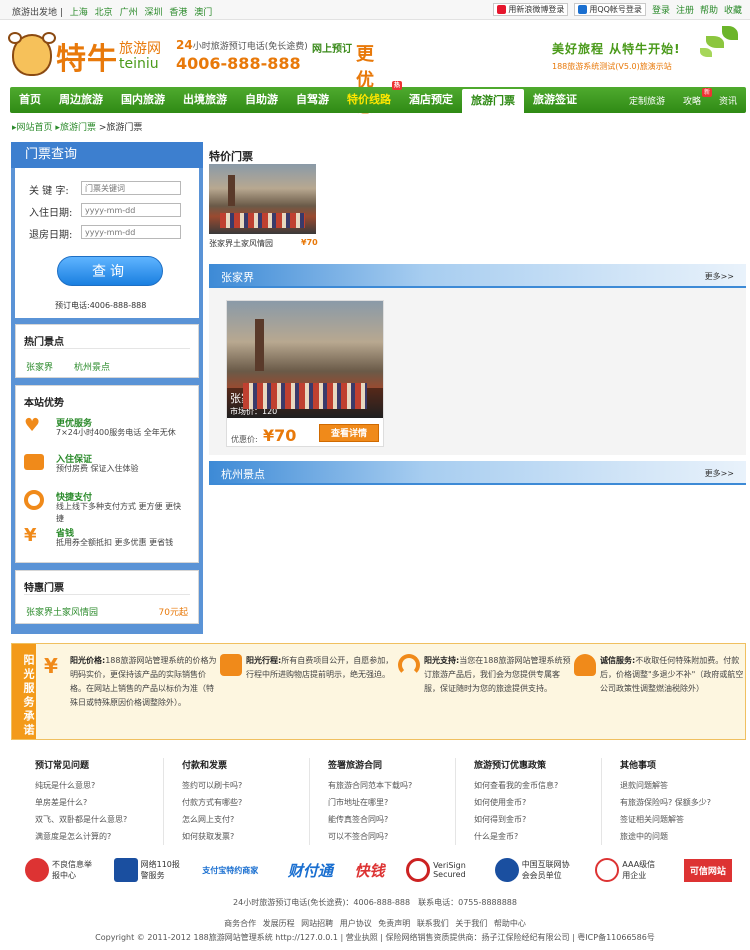 The image size is (750, 950). I want to click on badge-report-center: 不良信息举报中心, so click(58, 870).